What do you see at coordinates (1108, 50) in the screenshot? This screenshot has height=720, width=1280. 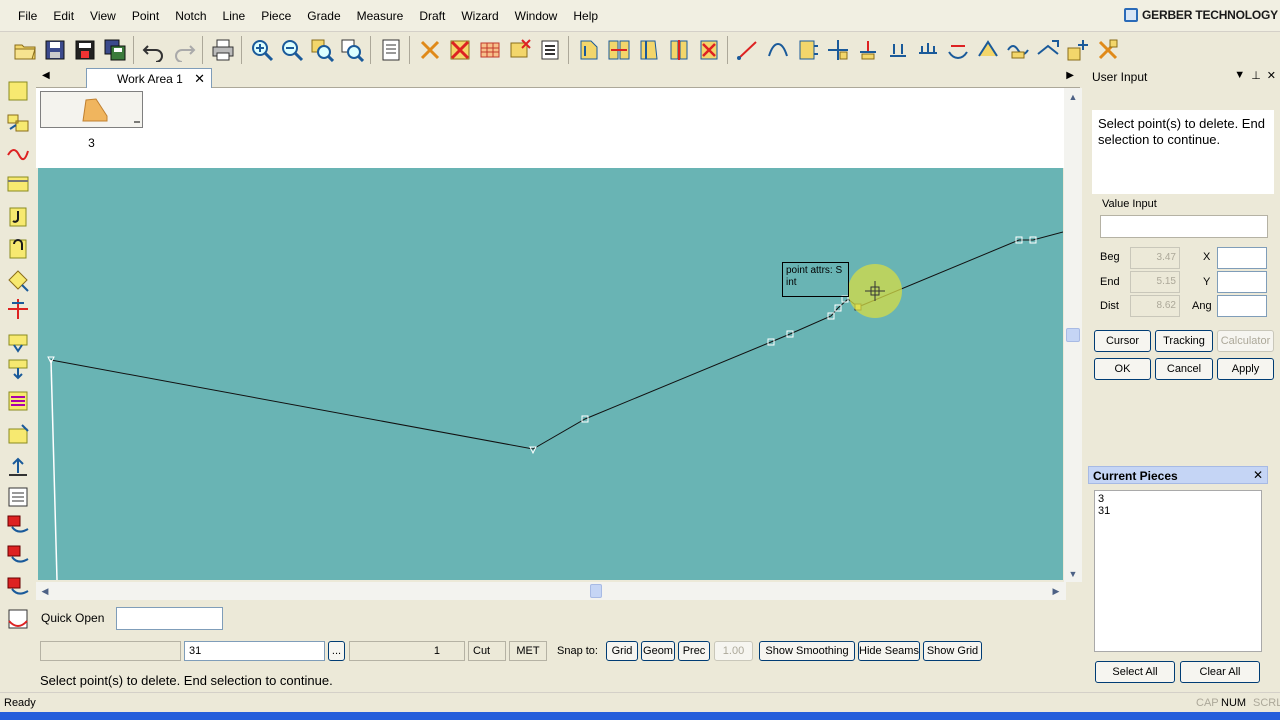 I see `clear-point-tool-icon` at bounding box center [1108, 50].